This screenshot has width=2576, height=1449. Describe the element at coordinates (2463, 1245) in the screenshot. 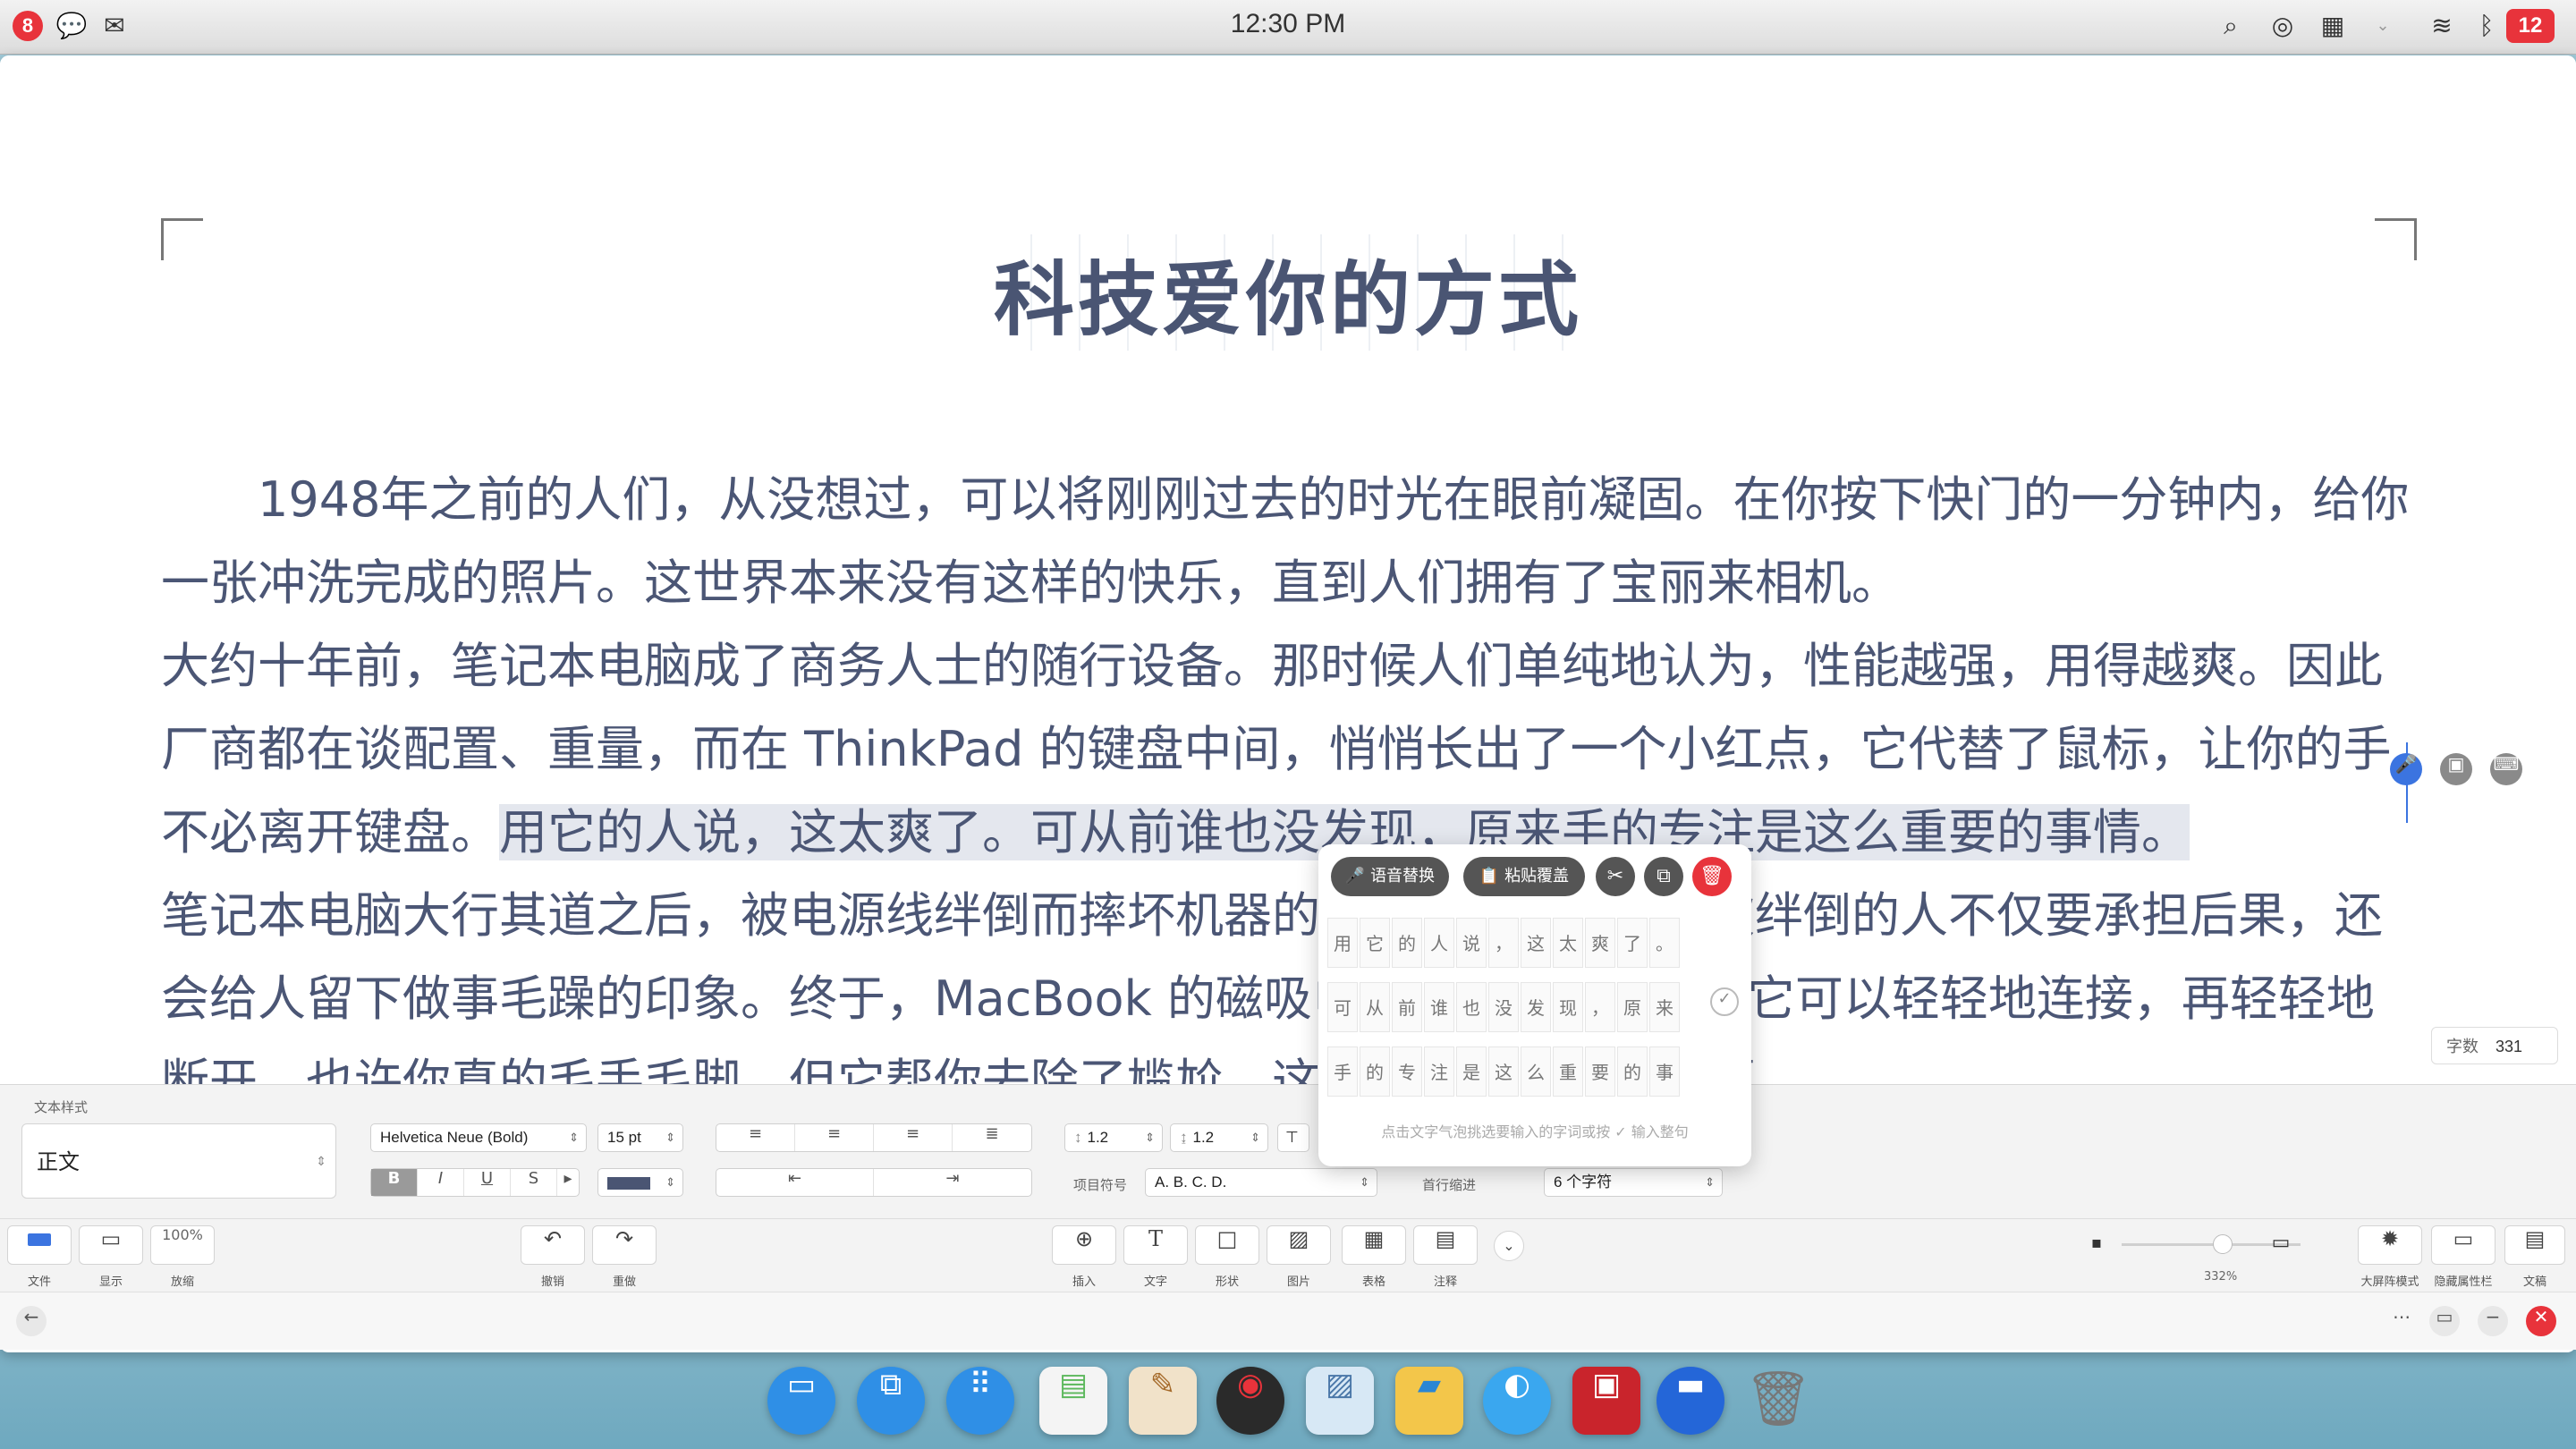

I see `hide-props-button: ▭` at that location.